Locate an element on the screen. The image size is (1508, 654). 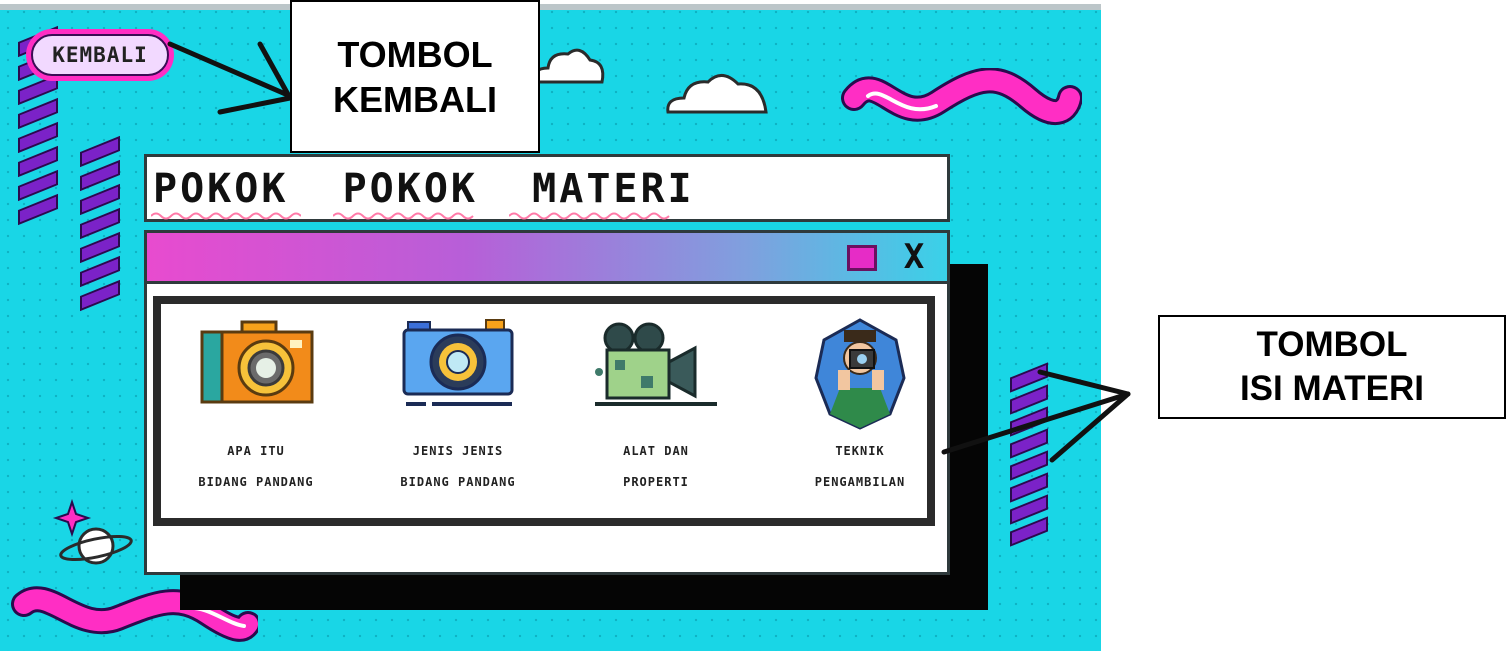
annotation-topic-buttons: TOMBOL ISI MATERI is located at coordinates (1332, 367).